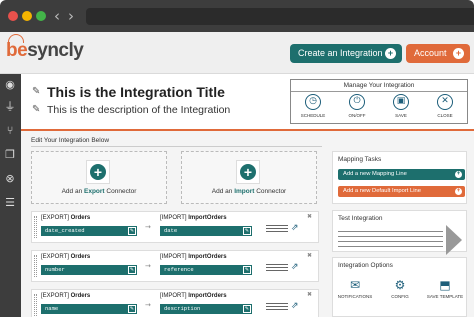 The width and height of the screenshot is (474, 317). I want to click on save-icon: ▣, so click(401, 102).